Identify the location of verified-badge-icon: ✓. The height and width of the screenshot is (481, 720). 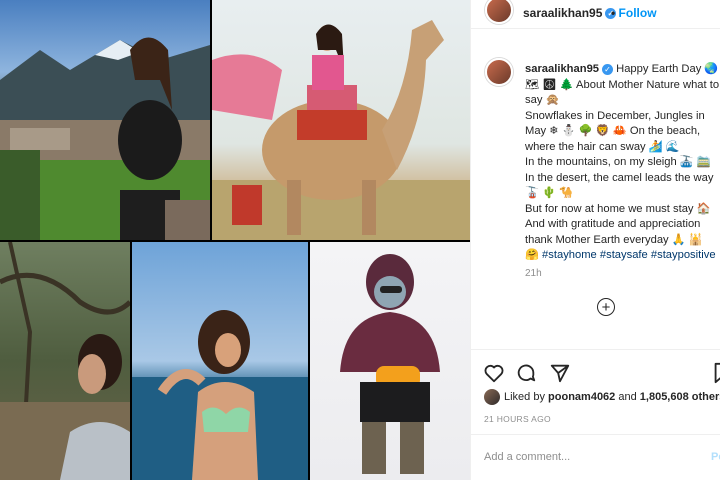
(608, 69).